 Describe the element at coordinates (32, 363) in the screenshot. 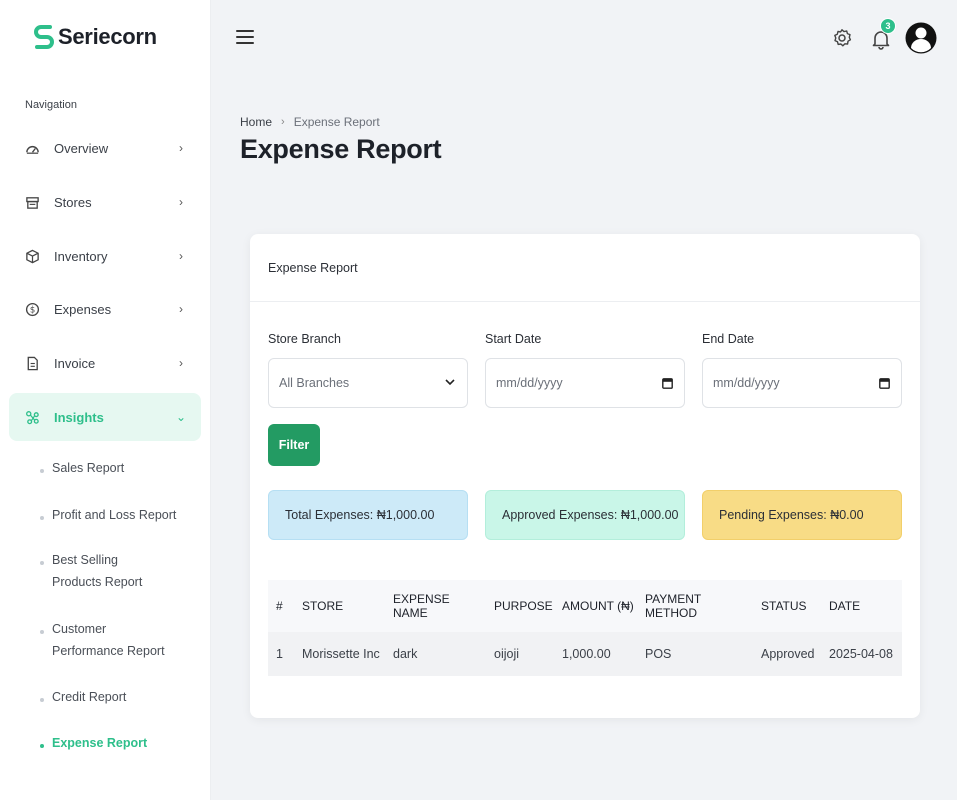

I see `document-icon` at that location.